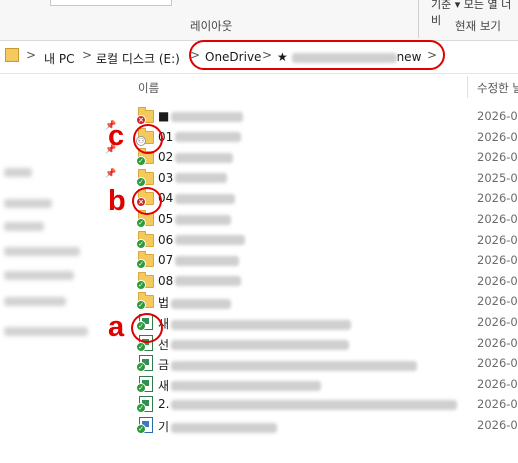 This screenshot has width=518, height=463. What do you see at coordinates (326, 157) in the screenshot?
I see `file-row: ✓ 02 2026-04` at bounding box center [326, 157].